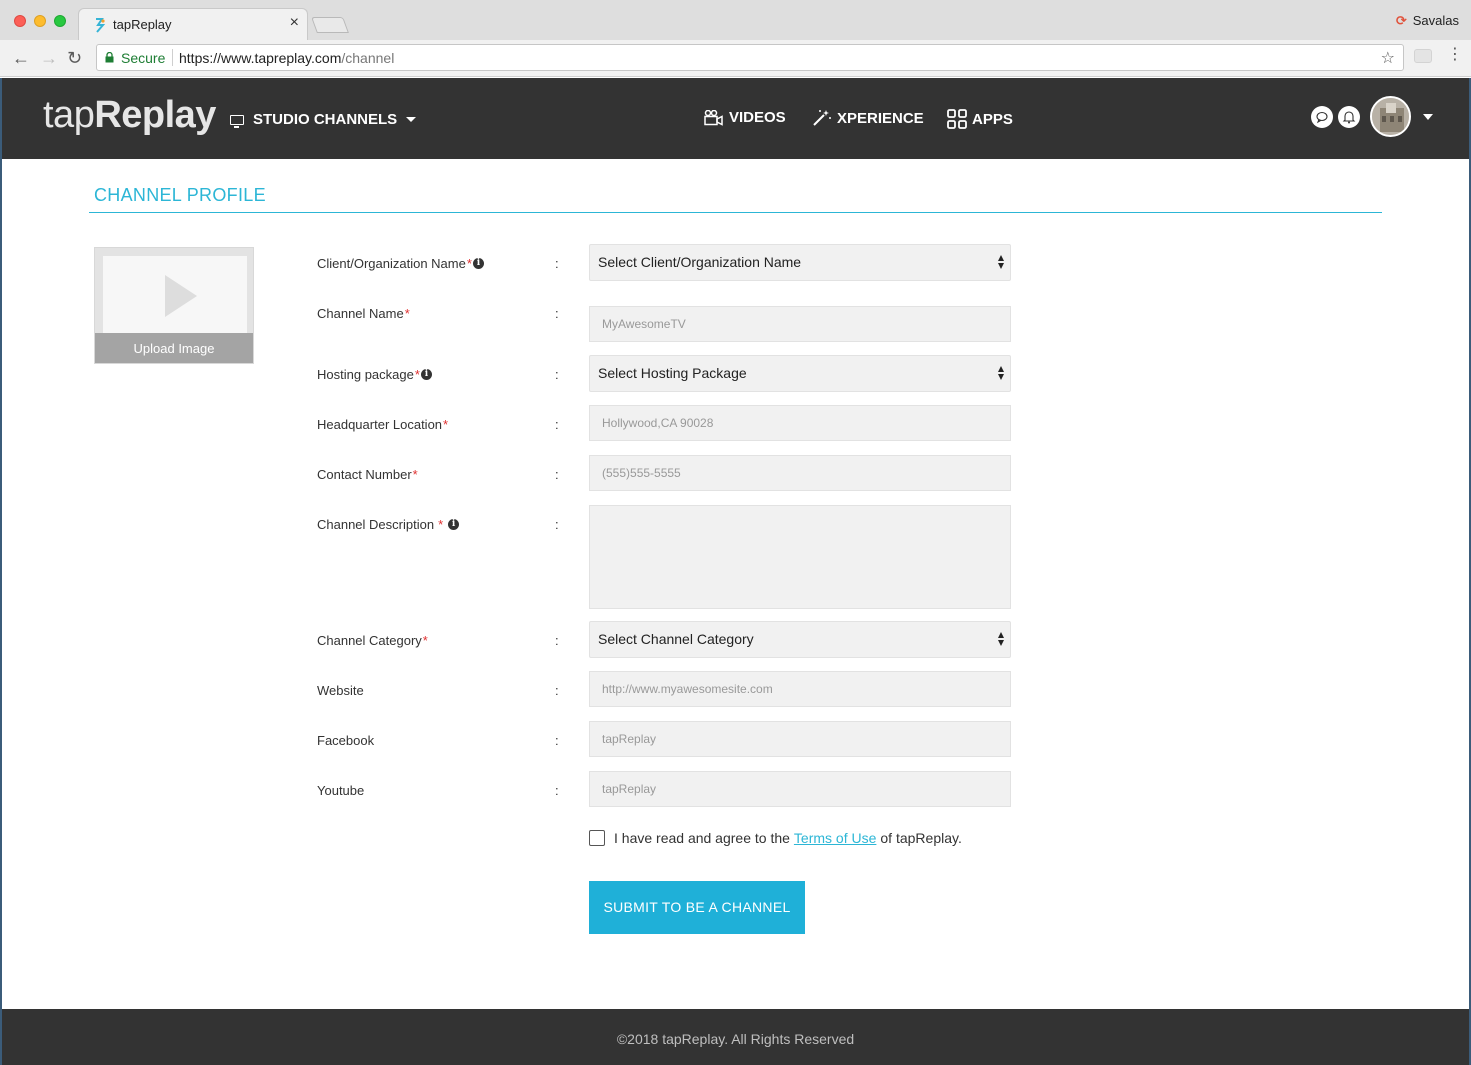 The width and height of the screenshot is (1471, 1065). Describe the element at coordinates (193, 24) in the screenshot. I see `browser-tab: tapReplay ×` at that location.